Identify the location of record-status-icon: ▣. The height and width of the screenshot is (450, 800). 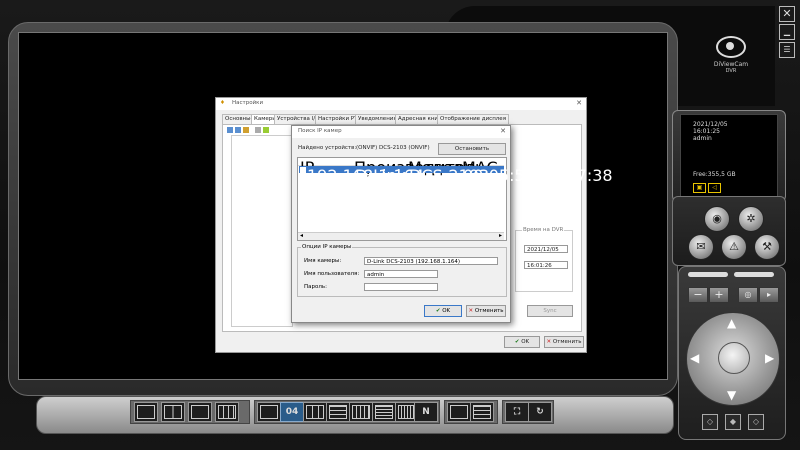
(699, 188).